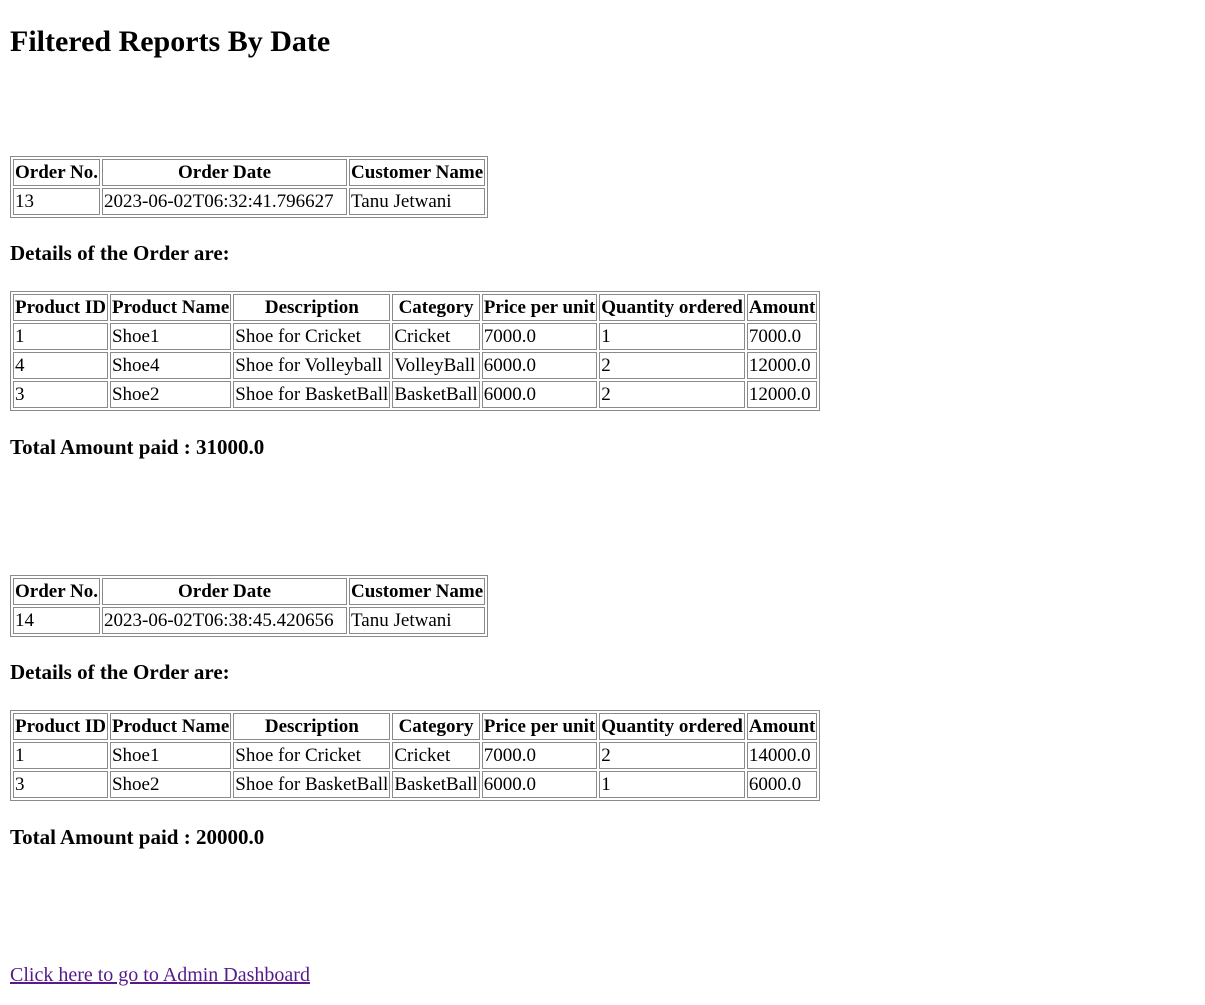 Image resolution: width=1205 pixels, height=1005 pixels. Describe the element at coordinates (225, 201) in the screenshot. I see `order-date-cell: 2023-06-02T06:32:41.796627` at that location.